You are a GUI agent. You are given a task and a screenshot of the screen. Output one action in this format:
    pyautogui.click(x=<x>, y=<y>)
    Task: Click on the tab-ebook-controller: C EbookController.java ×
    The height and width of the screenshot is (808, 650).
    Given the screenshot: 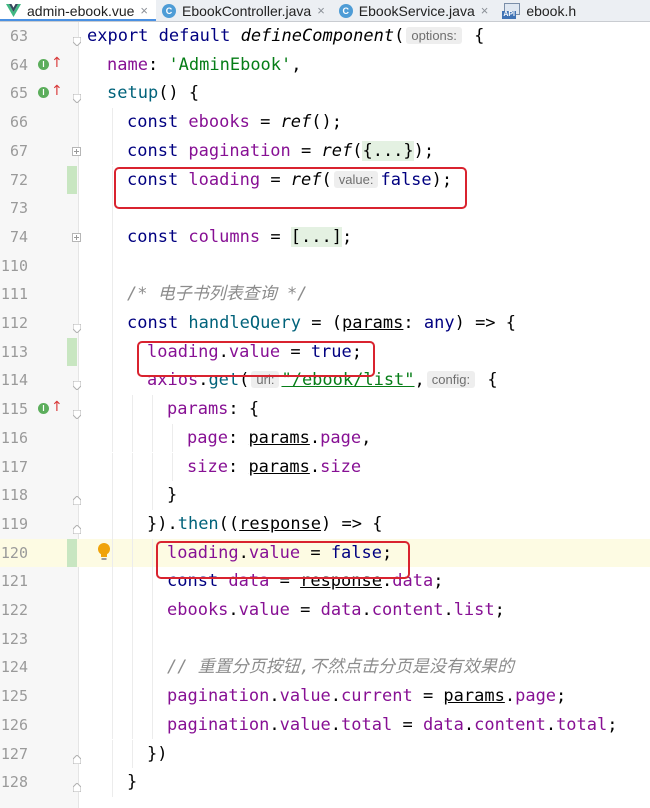 What is the action you would take?
    pyautogui.click(x=244, y=10)
    